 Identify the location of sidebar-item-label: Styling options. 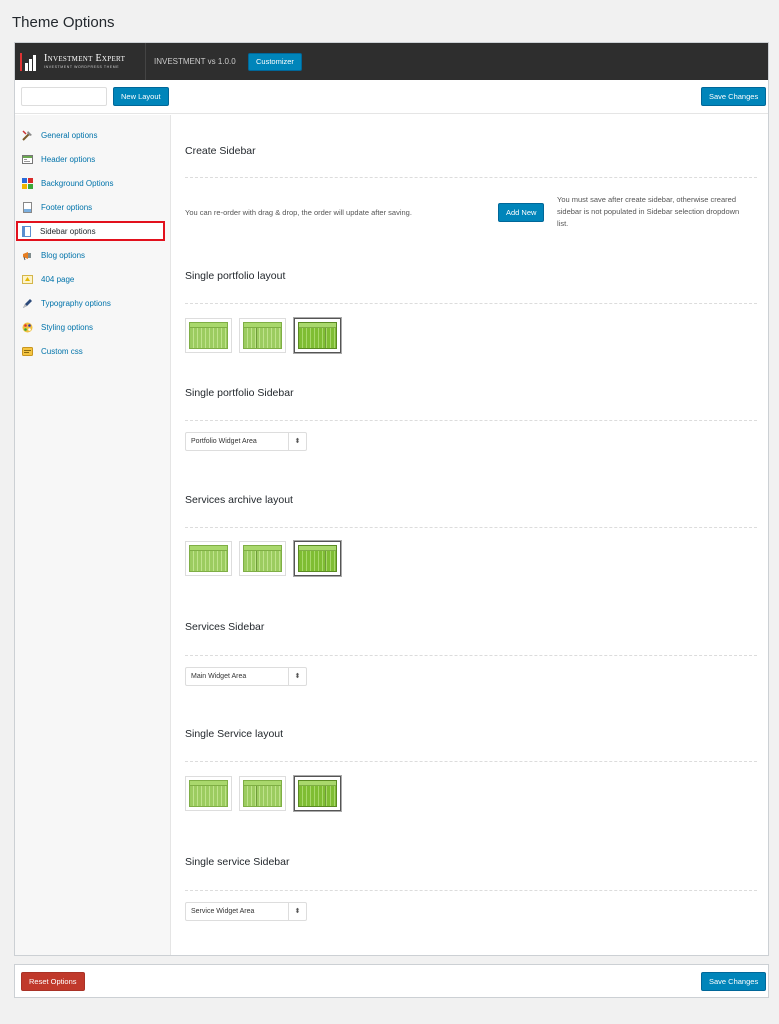
(67, 327).